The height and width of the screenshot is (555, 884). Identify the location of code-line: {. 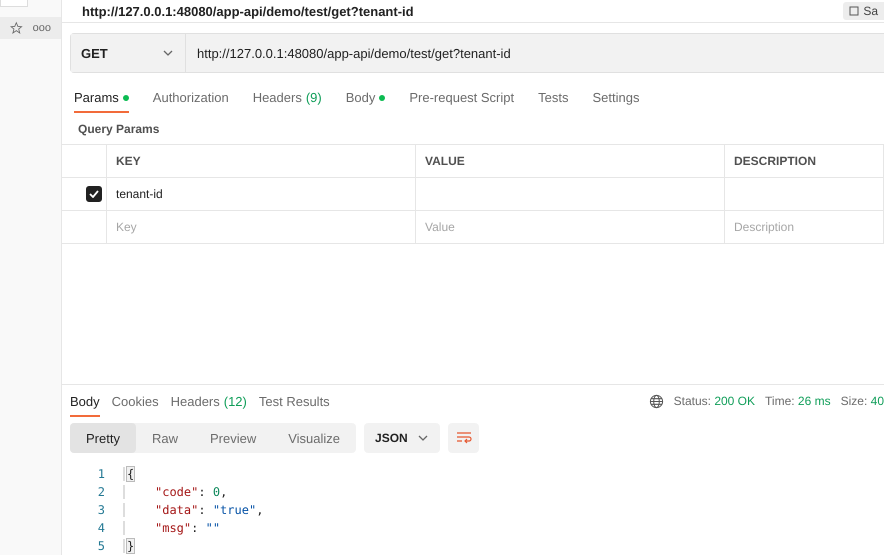
(128, 474).